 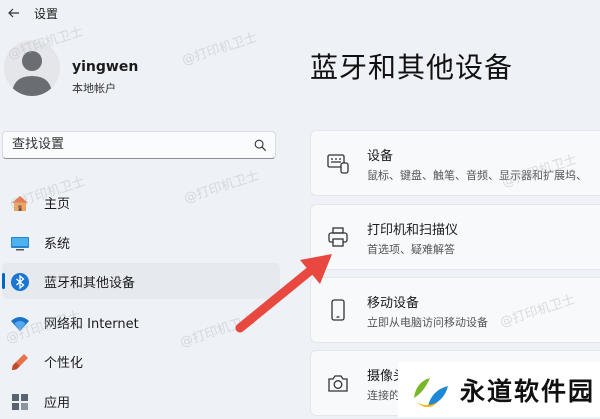 I want to click on nav-label: 网络和 Internet, so click(x=91, y=324).